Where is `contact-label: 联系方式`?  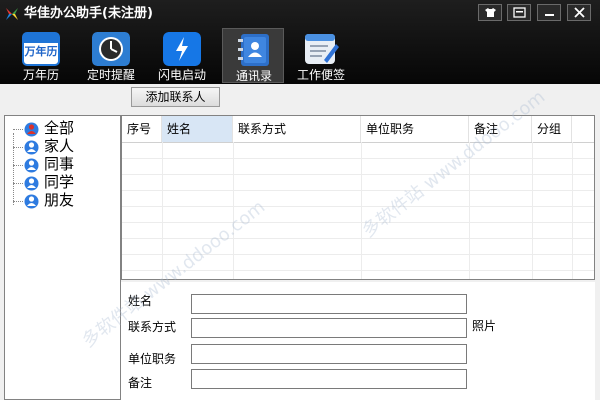 contact-label: 联系方式 is located at coordinates (152, 327).